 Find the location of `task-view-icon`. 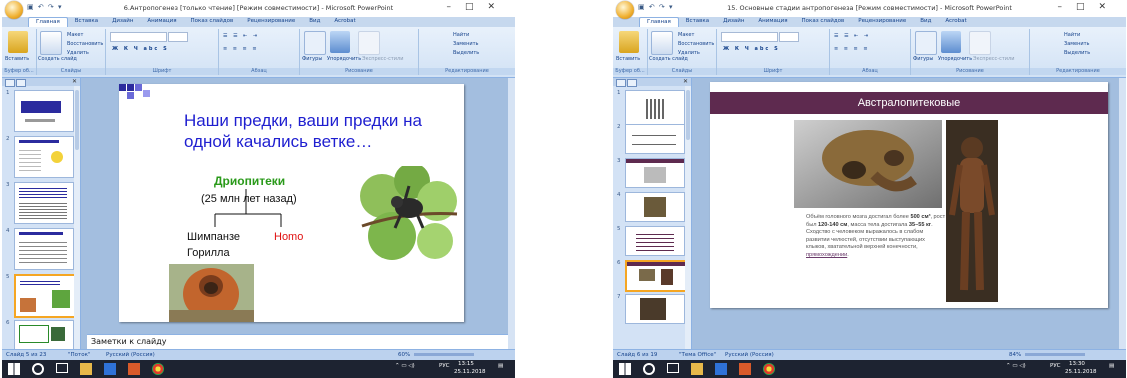

task-view-icon is located at coordinates (673, 368).